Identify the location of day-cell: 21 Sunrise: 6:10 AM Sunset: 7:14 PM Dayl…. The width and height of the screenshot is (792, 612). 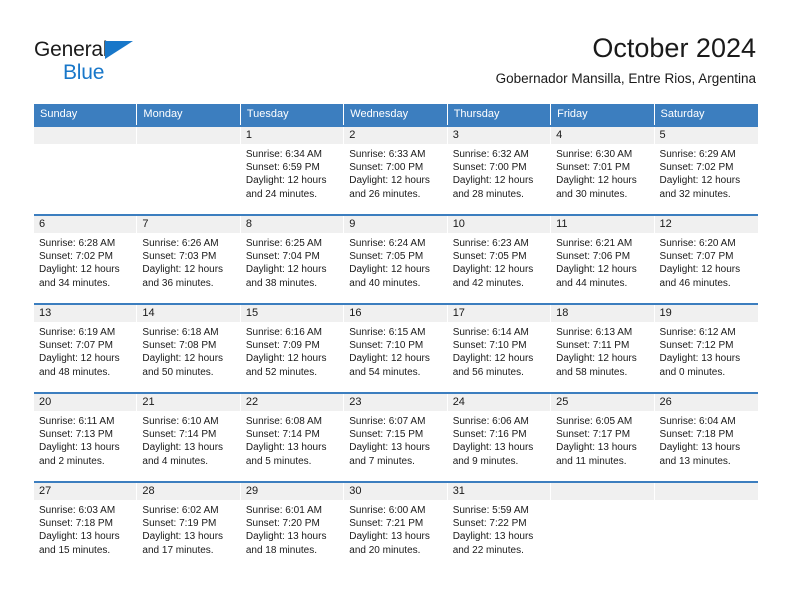
(189, 437).